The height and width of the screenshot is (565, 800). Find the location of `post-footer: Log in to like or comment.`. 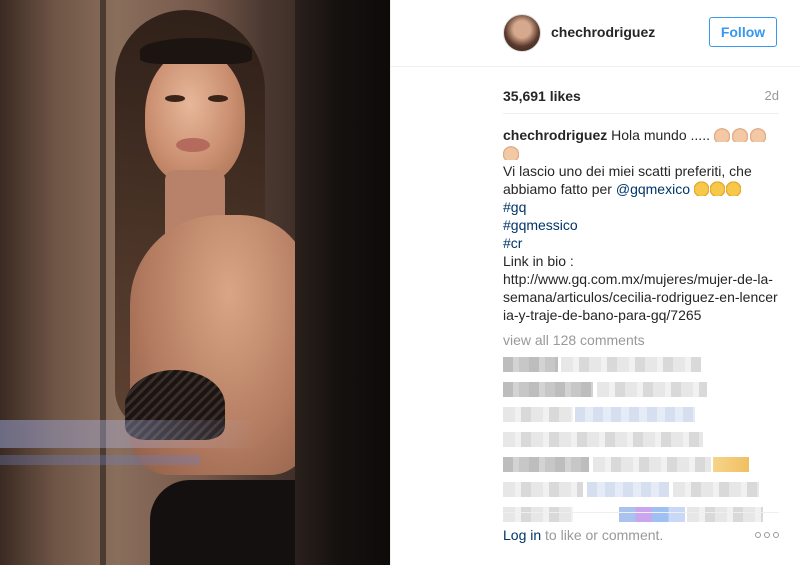

post-footer: Log in to like or comment. is located at coordinates (641, 534).